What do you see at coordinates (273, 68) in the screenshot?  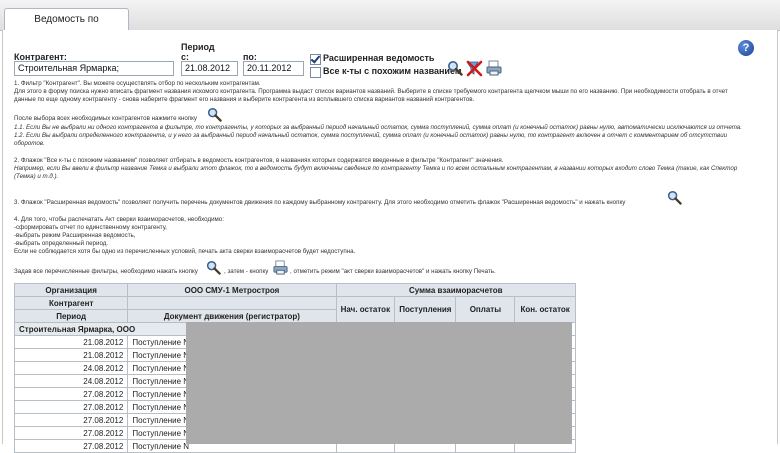 I see `date-to-input: 20.11.2012` at bounding box center [273, 68].